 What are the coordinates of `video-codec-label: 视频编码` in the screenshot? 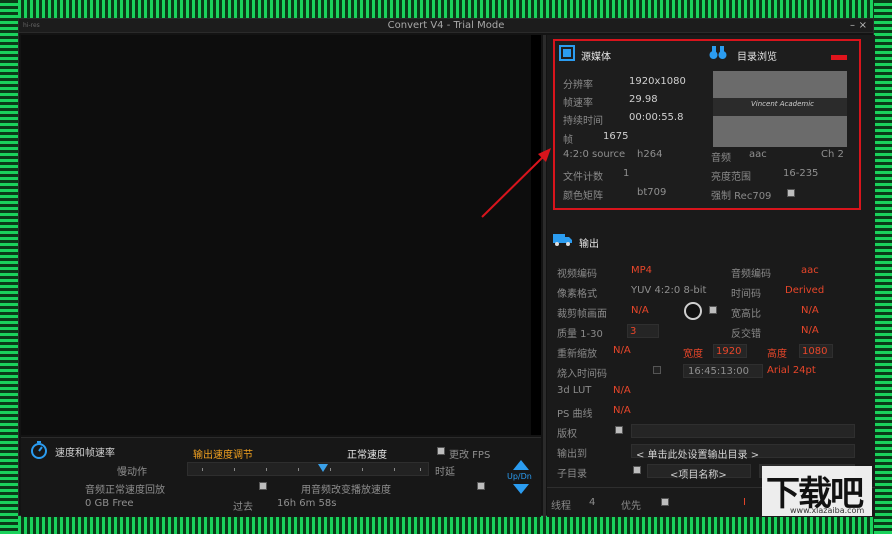 It's located at (577, 274).